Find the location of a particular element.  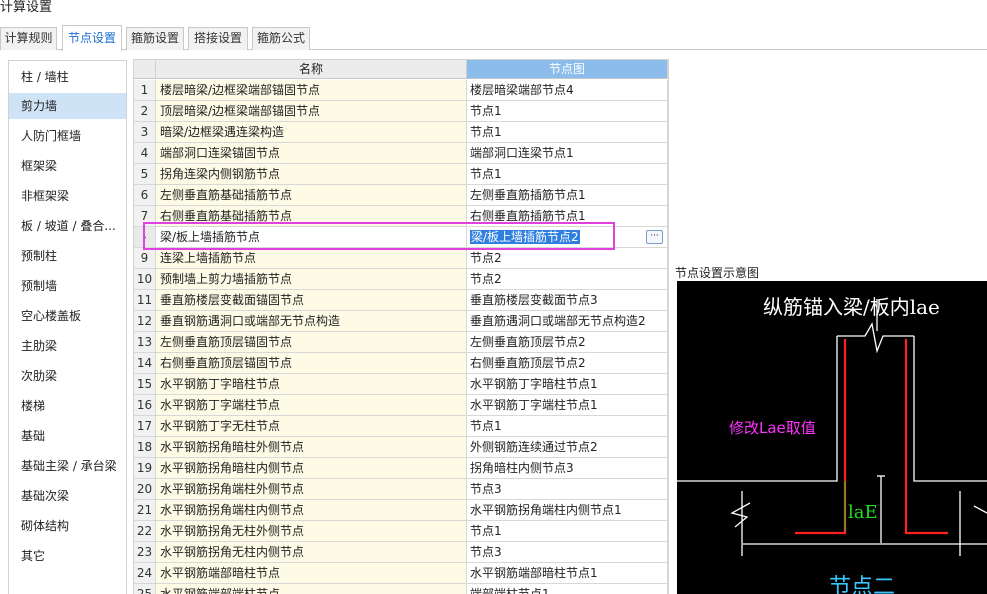

row-number: 25 is located at coordinates (145, 589).